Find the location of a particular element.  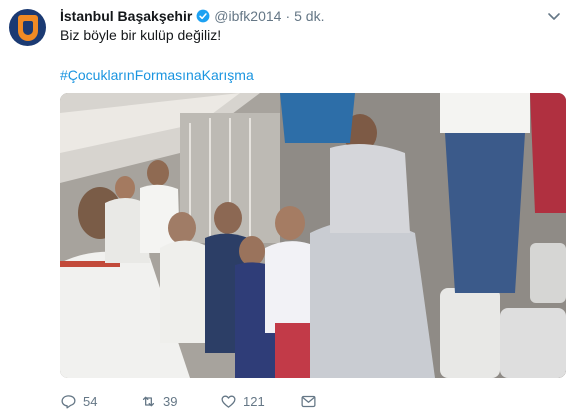

tweet-actions: 54 39 121 is located at coordinates (300, 402).